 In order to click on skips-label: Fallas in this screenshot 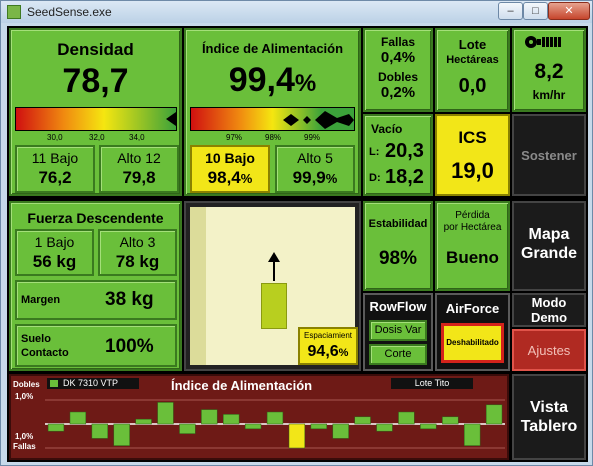, I will do `click(398, 42)`.